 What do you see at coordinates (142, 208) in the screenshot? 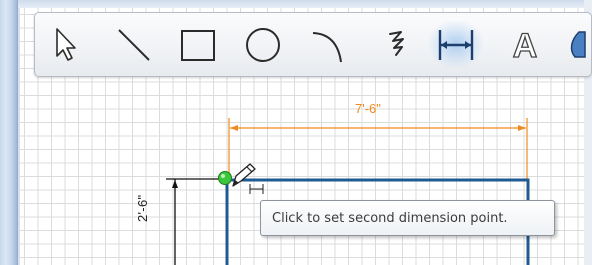
I see `vertical-dimension-label: 2'-6"` at bounding box center [142, 208].